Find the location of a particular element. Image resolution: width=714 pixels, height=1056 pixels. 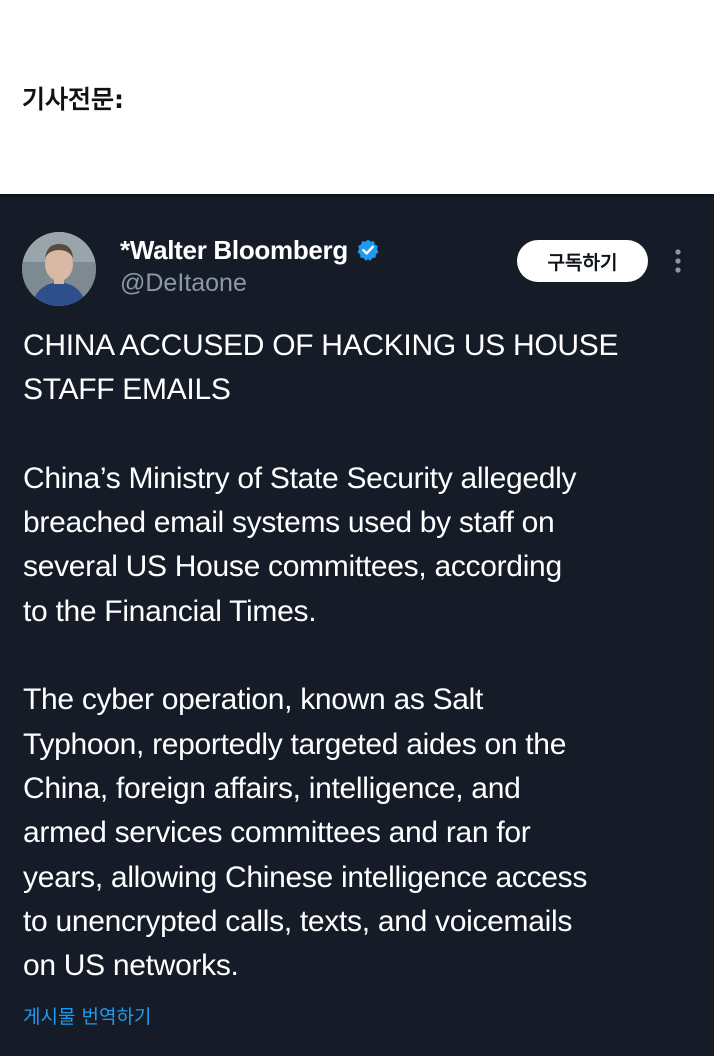

text-line: armed services committees and ran for is located at coordinates (277, 833).